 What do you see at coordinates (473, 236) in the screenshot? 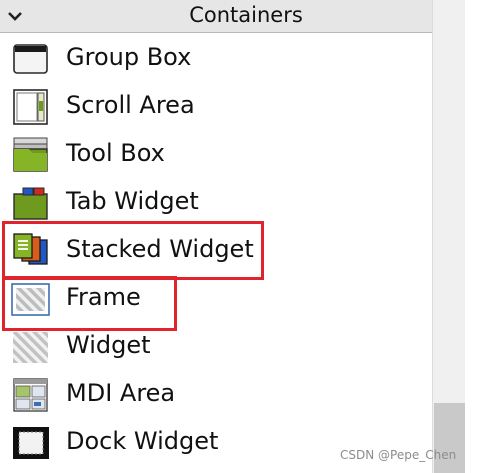
I see `window-edge` at bounding box center [473, 236].